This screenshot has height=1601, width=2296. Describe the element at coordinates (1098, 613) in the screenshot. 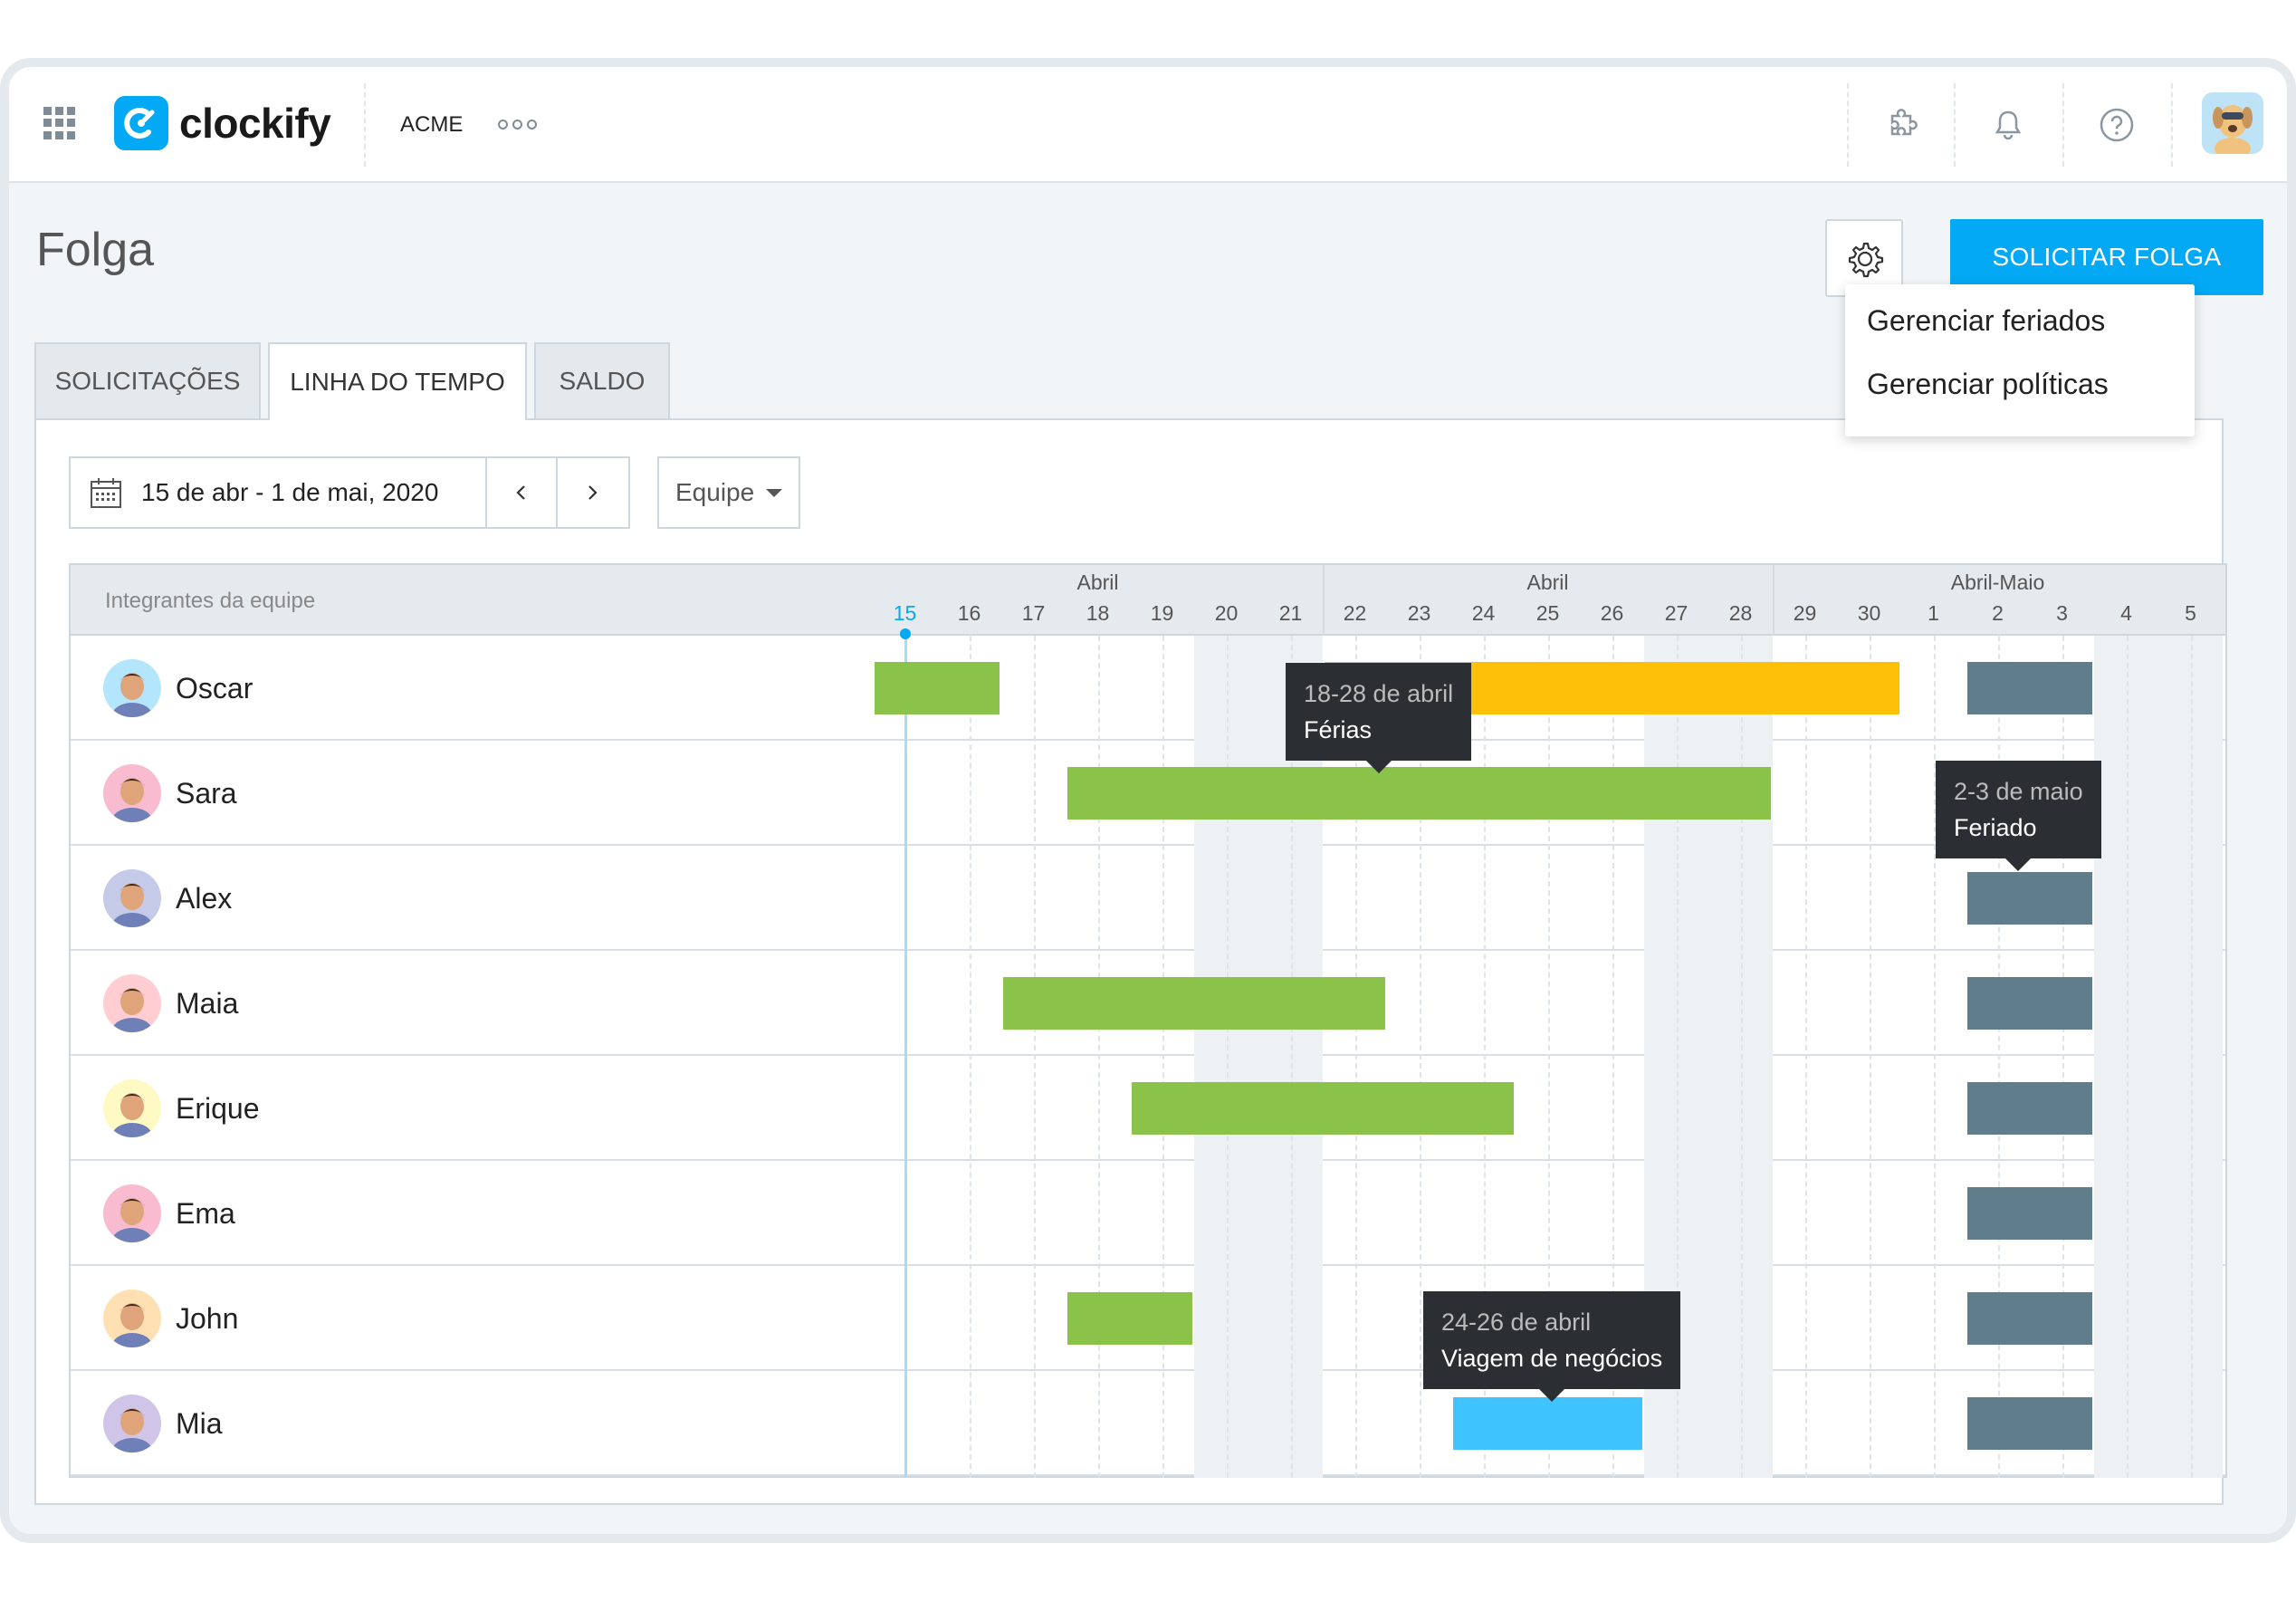

I see `day-label: 18` at that location.